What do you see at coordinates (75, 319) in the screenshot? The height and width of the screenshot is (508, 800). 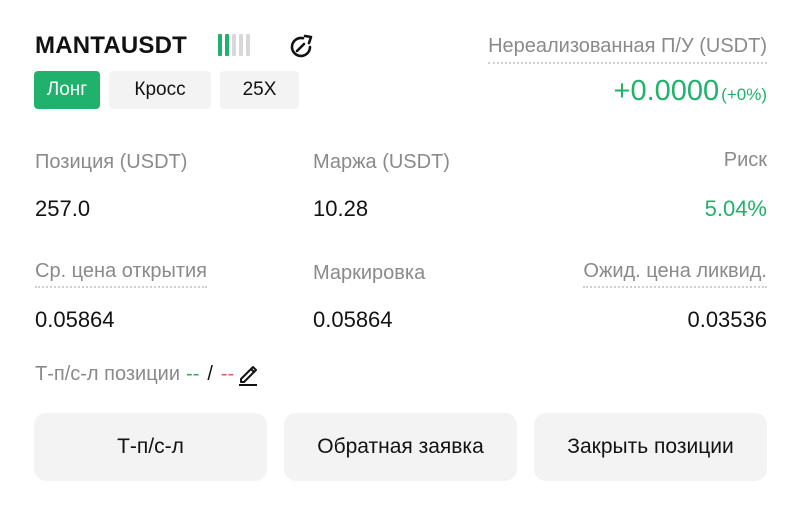 I see `entry-price-value: 0.05864` at bounding box center [75, 319].